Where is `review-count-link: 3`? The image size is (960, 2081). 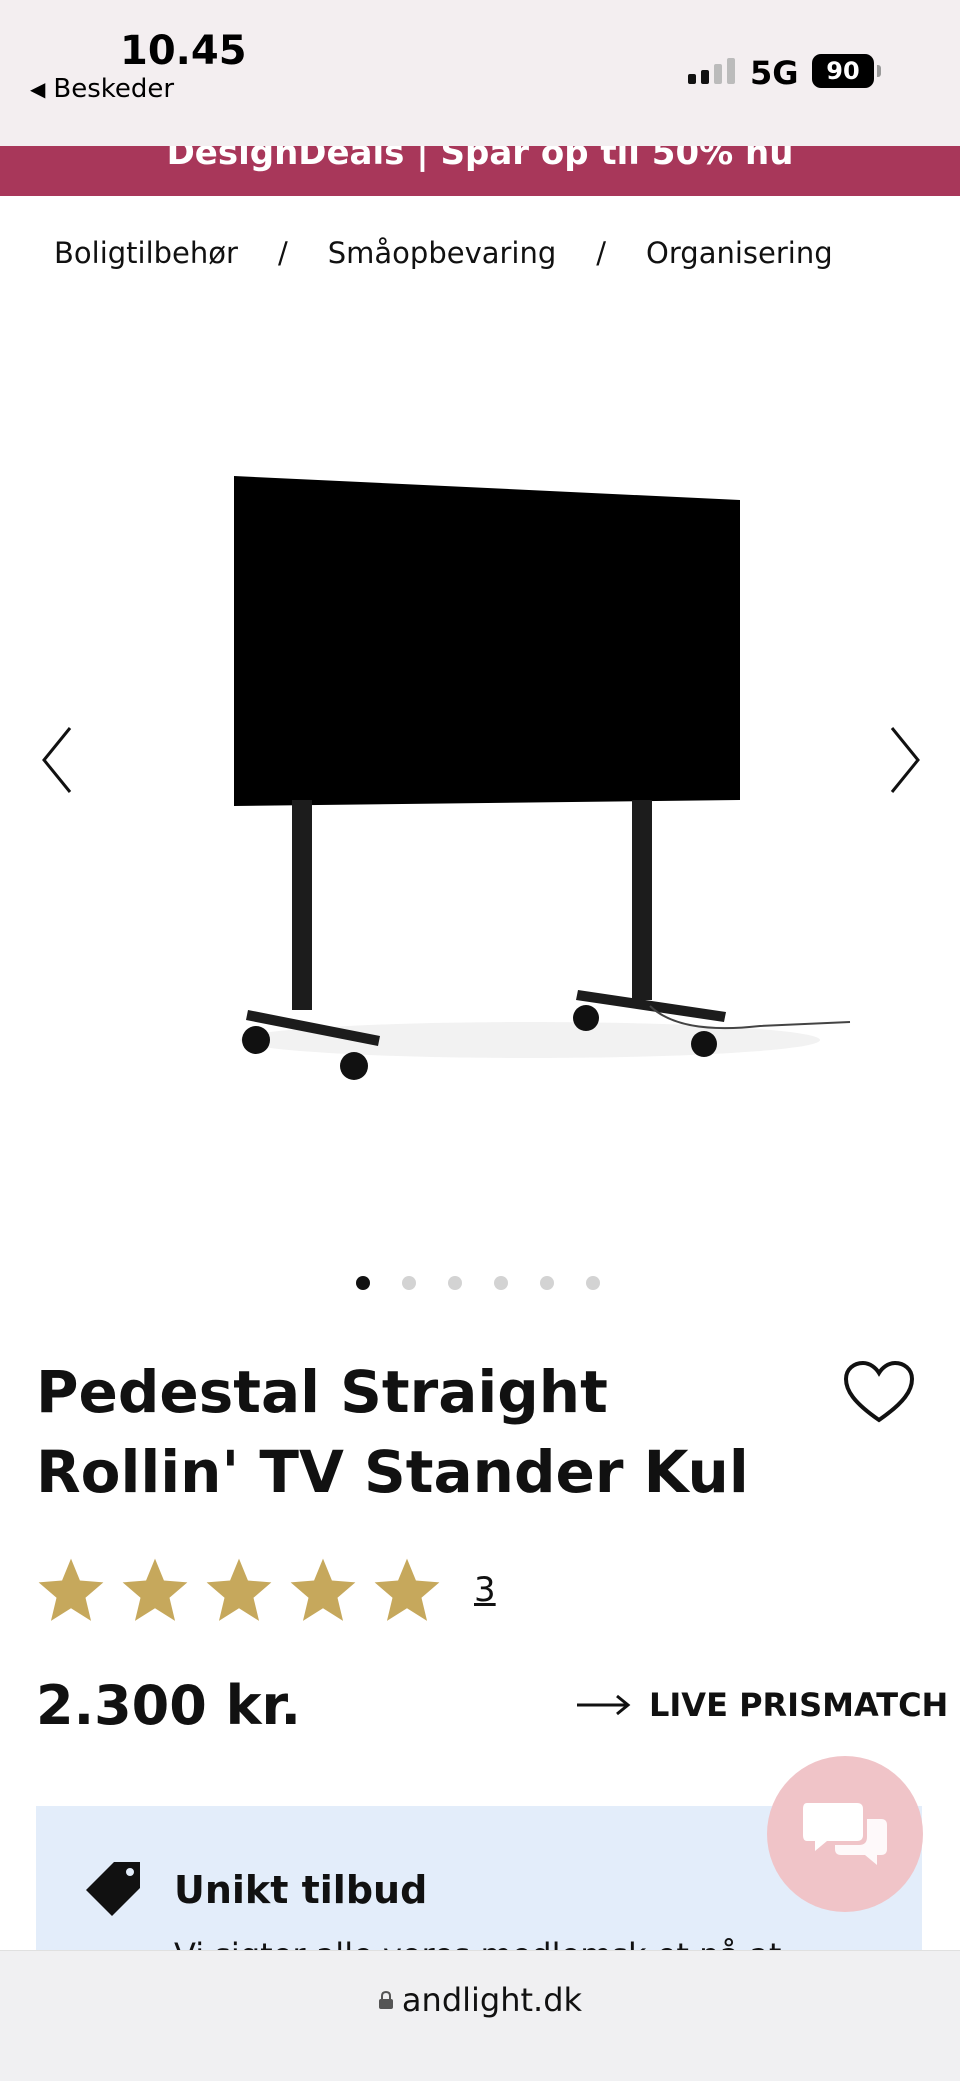
review-count-link: 3 is located at coordinates (485, 1590).